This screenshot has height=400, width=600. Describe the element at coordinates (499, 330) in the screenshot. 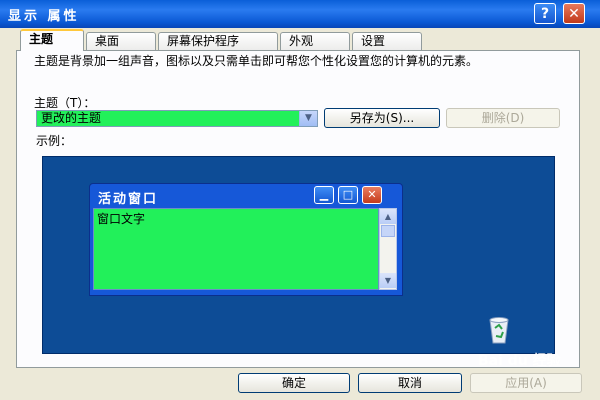

I see `recycle-bin-icon` at that location.